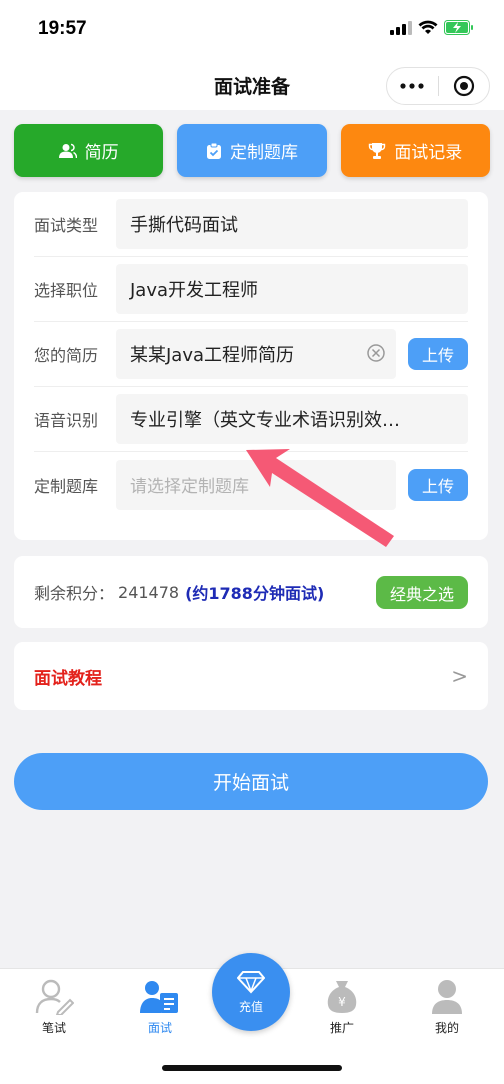  What do you see at coordinates (422, 592) in the screenshot?
I see `classic-choice-button: 经典之选` at bounding box center [422, 592].